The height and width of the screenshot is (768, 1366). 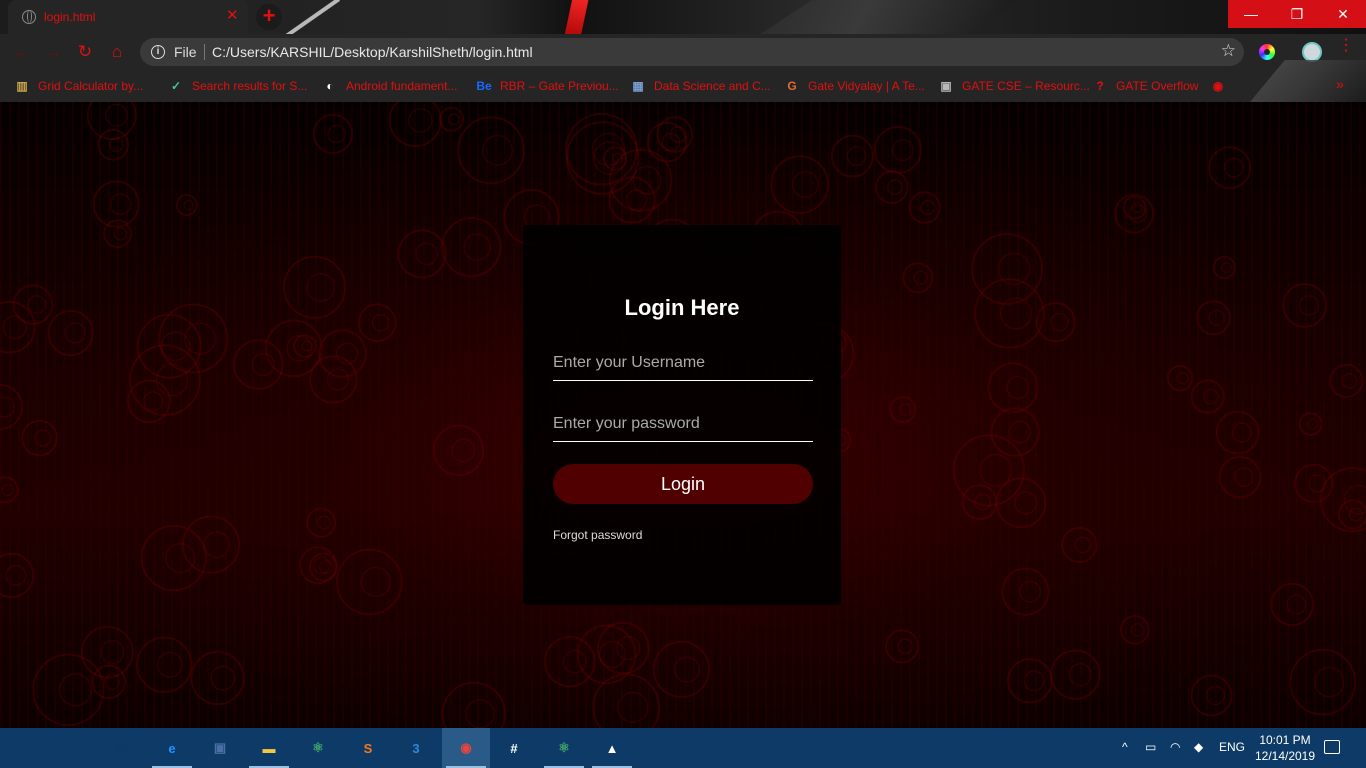 I want to click on taskbar-edge-button: e, so click(x=172, y=748).